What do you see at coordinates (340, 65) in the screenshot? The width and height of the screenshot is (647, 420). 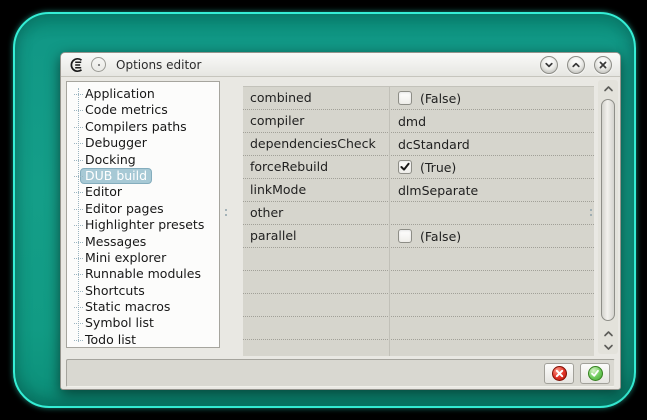 I see `titlebar: Options editor` at bounding box center [340, 65].